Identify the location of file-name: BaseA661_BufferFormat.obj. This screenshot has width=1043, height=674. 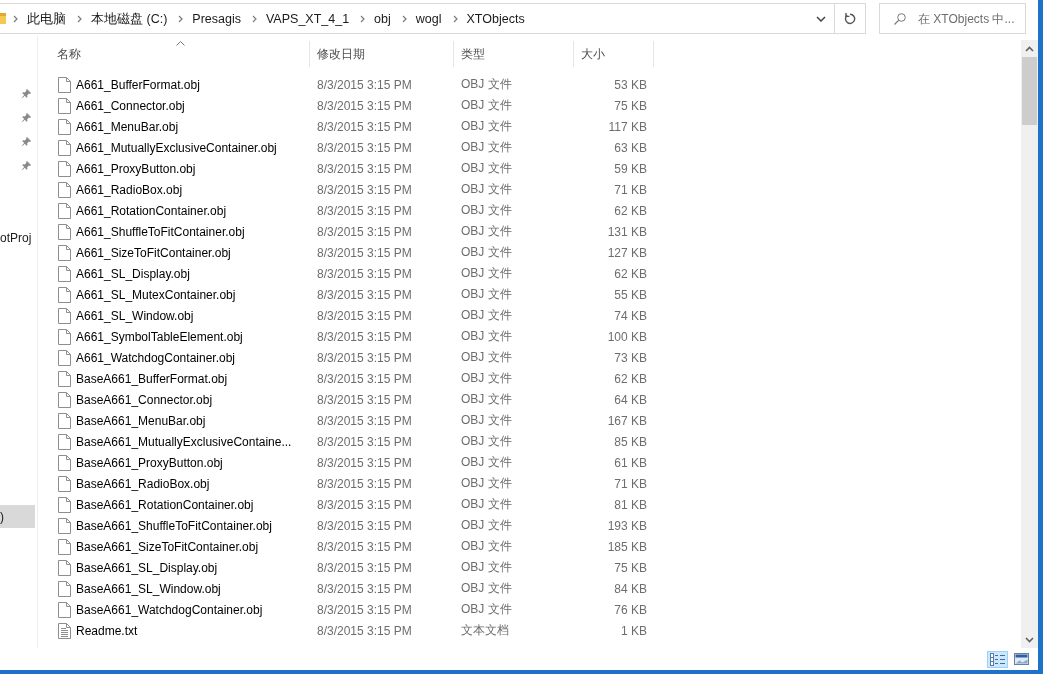
(152, 378).